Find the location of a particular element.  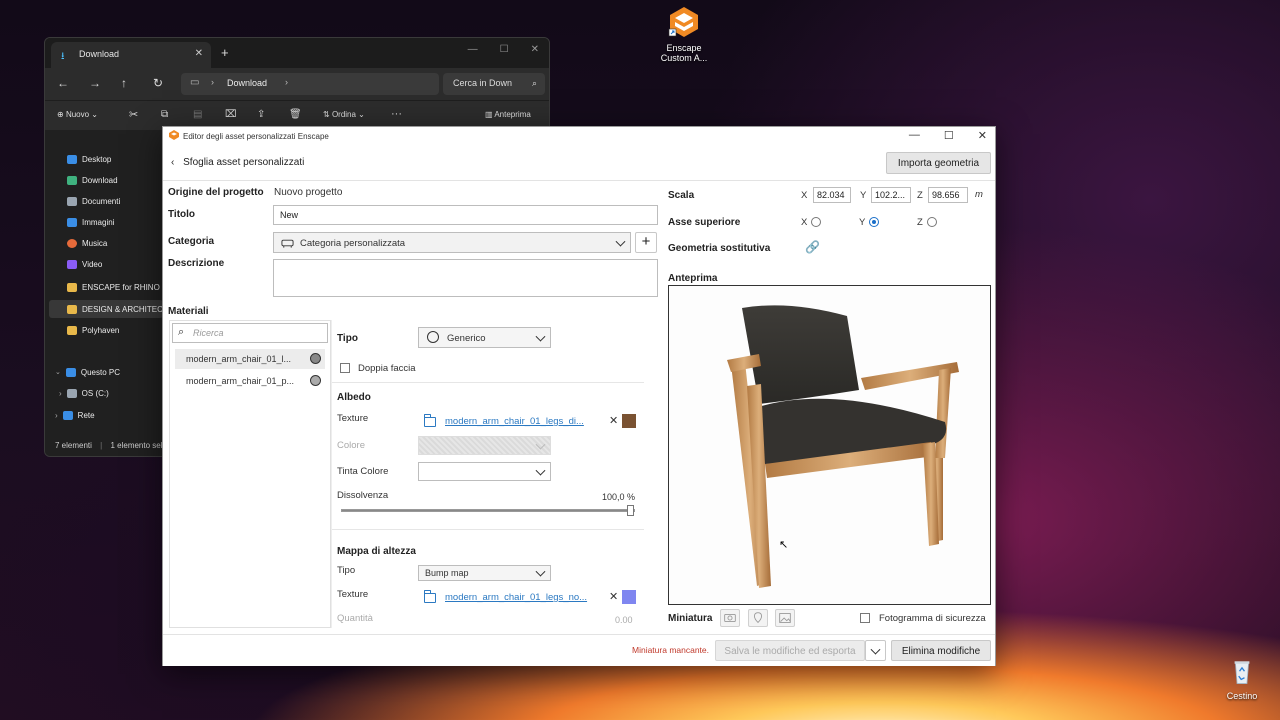

sidebar-item-immagini: Immagini is located at coordinates (90, 222).